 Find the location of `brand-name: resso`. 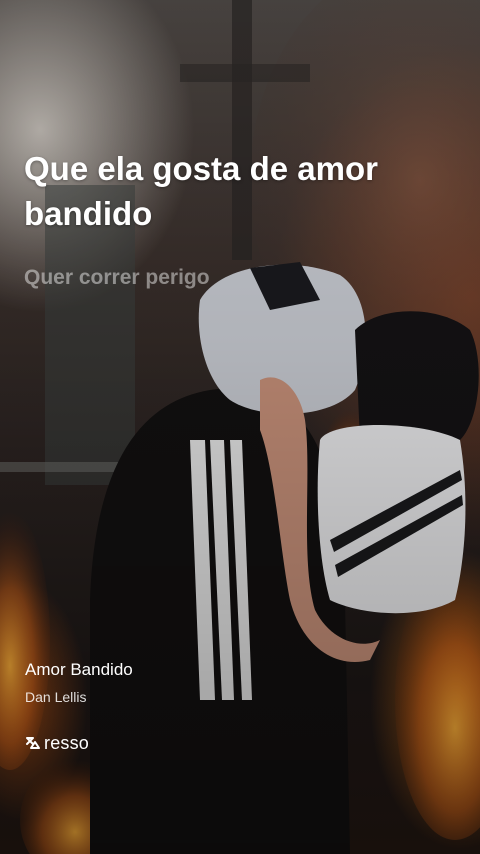

brand-name: resso is located at coordinates (67, 743).